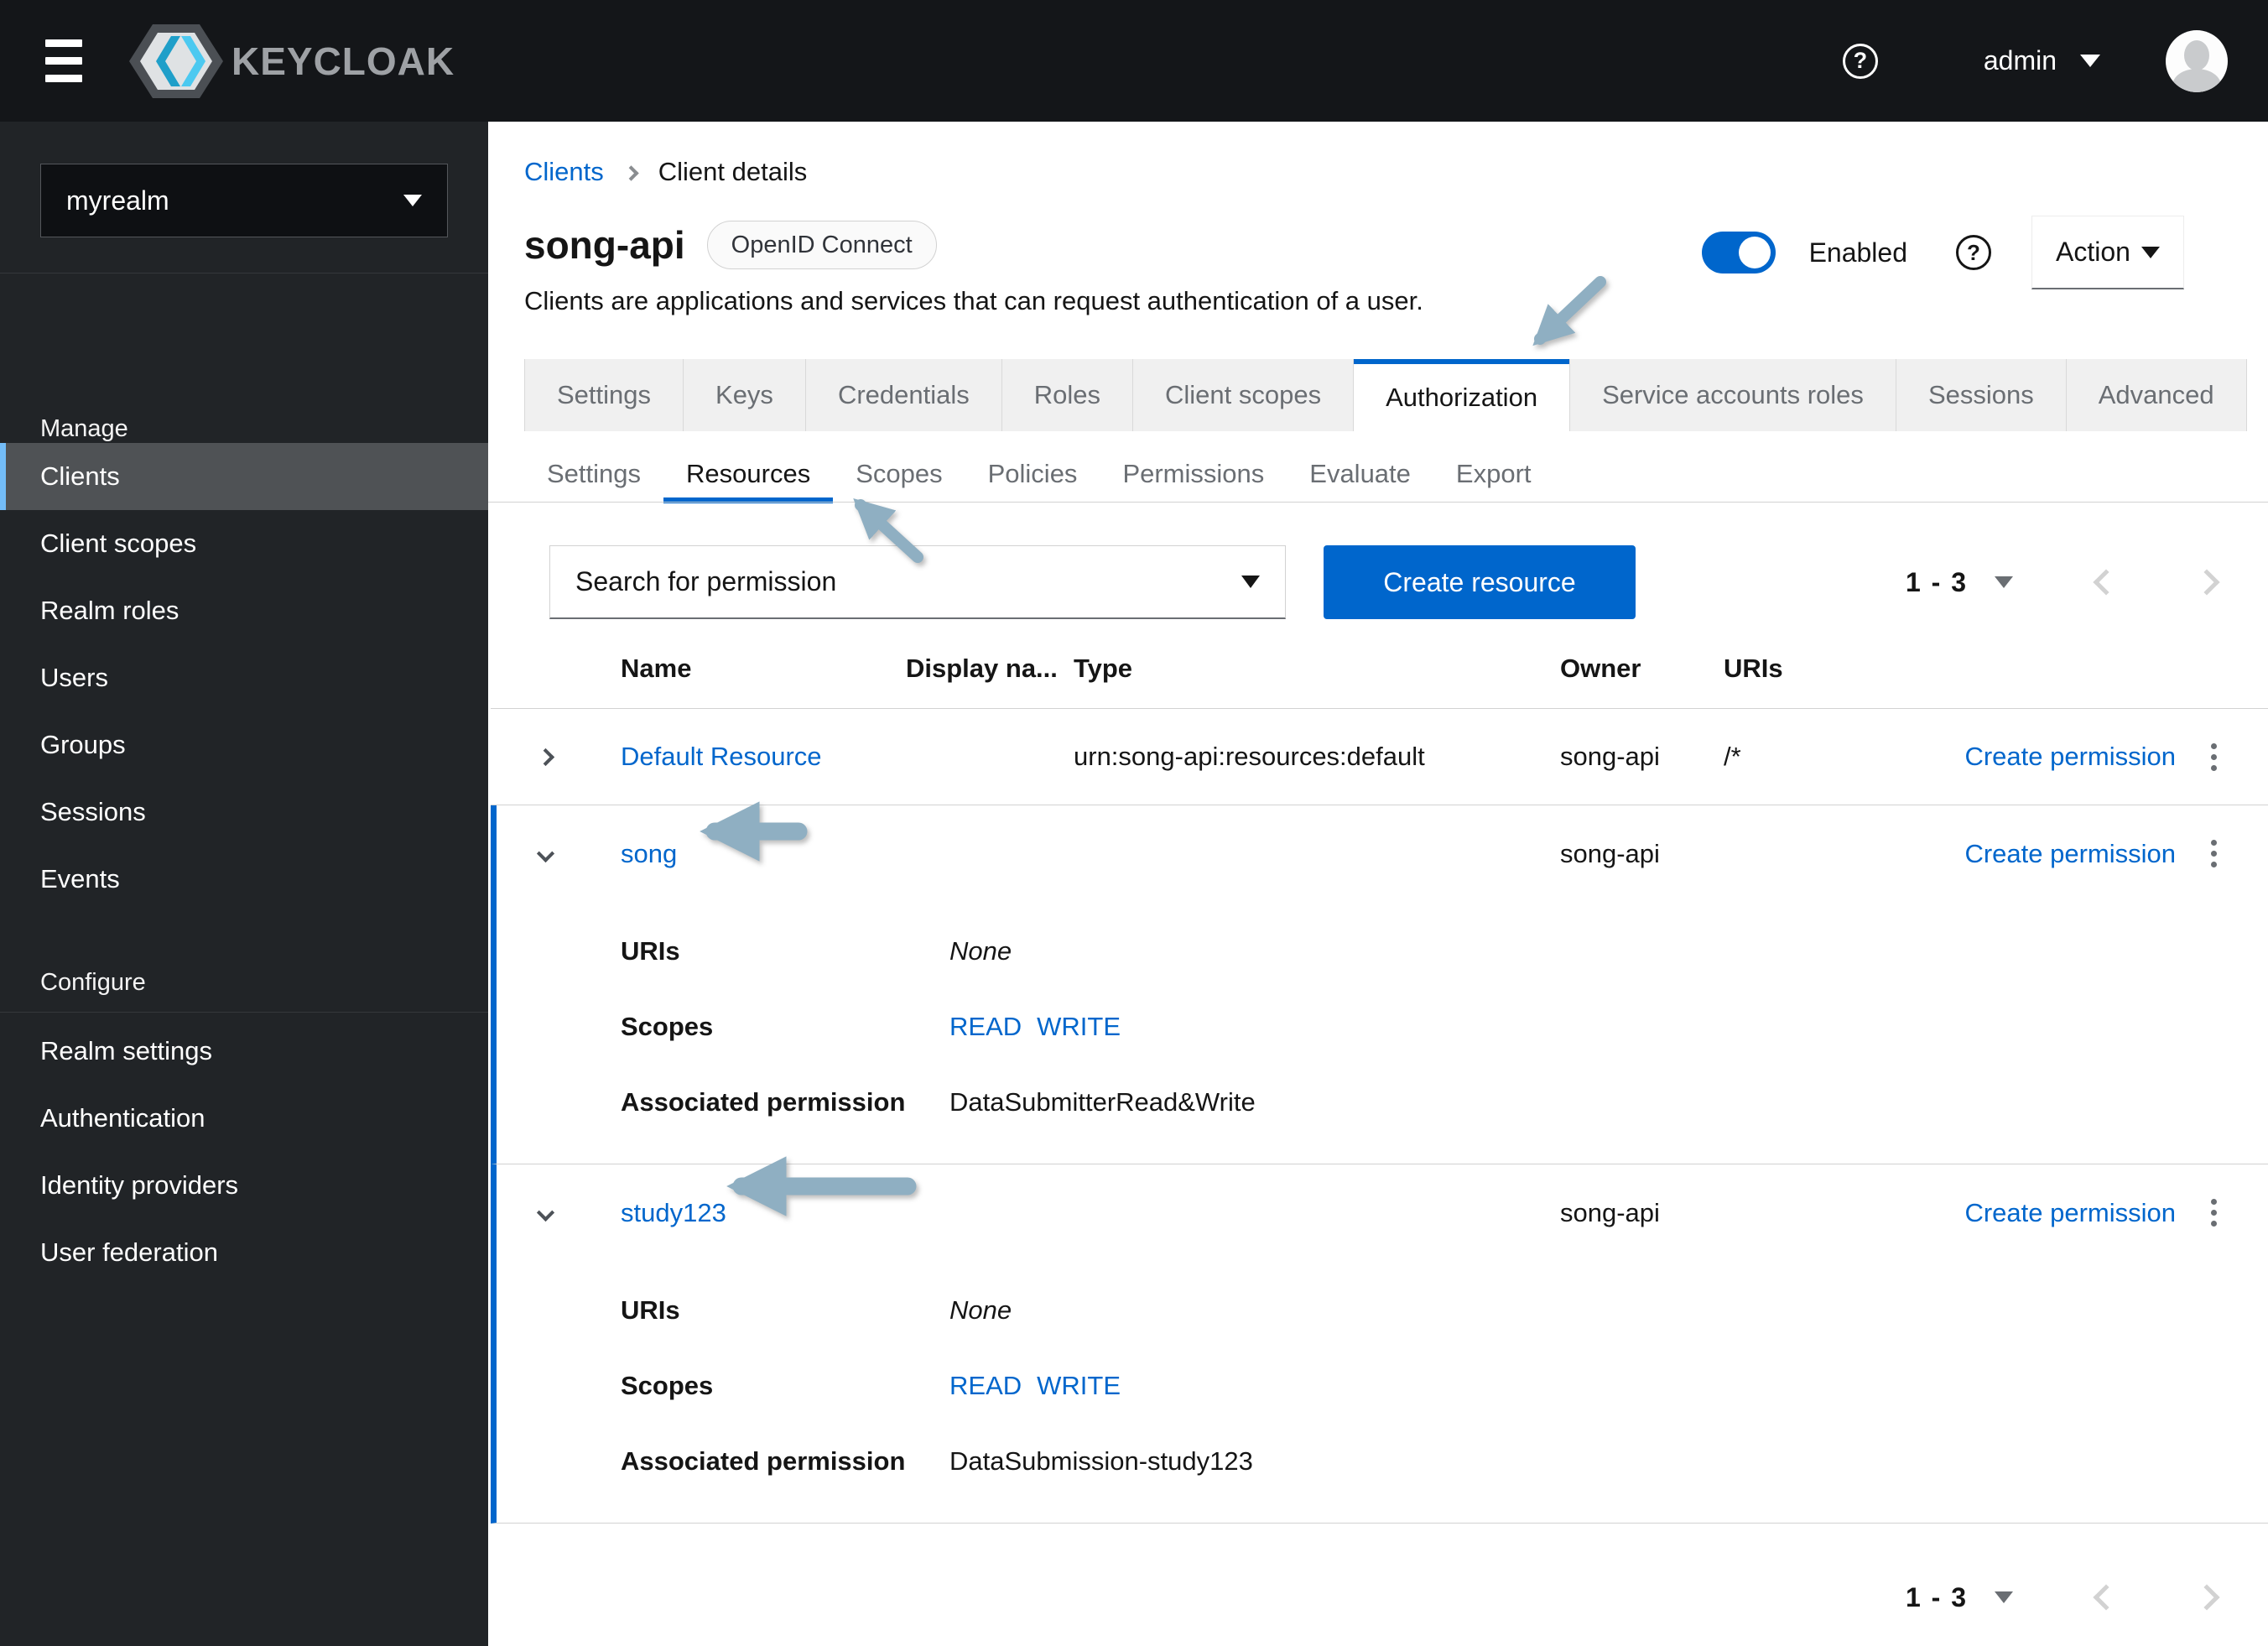 The image size is (2268, 1646). Describe the element at coordinates (2150, 252) in the screenshot. I see `chevron-down-icon` at that location.